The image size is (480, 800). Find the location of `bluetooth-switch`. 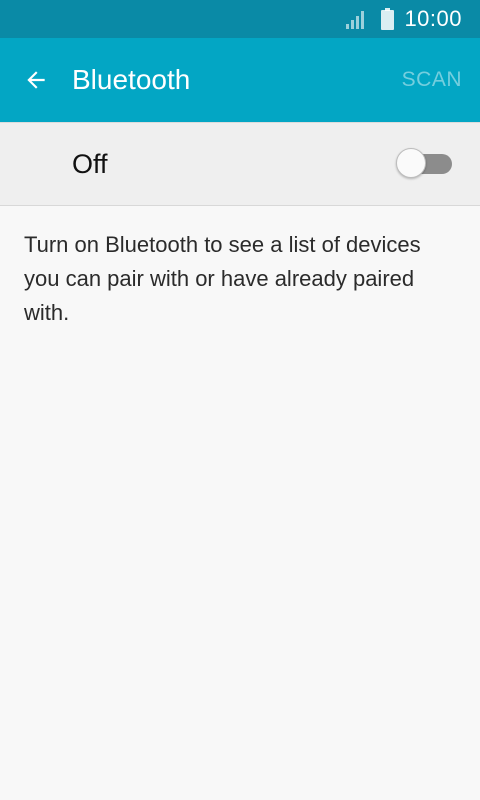

bluetooth-switch is located at coordinates (424, 163).